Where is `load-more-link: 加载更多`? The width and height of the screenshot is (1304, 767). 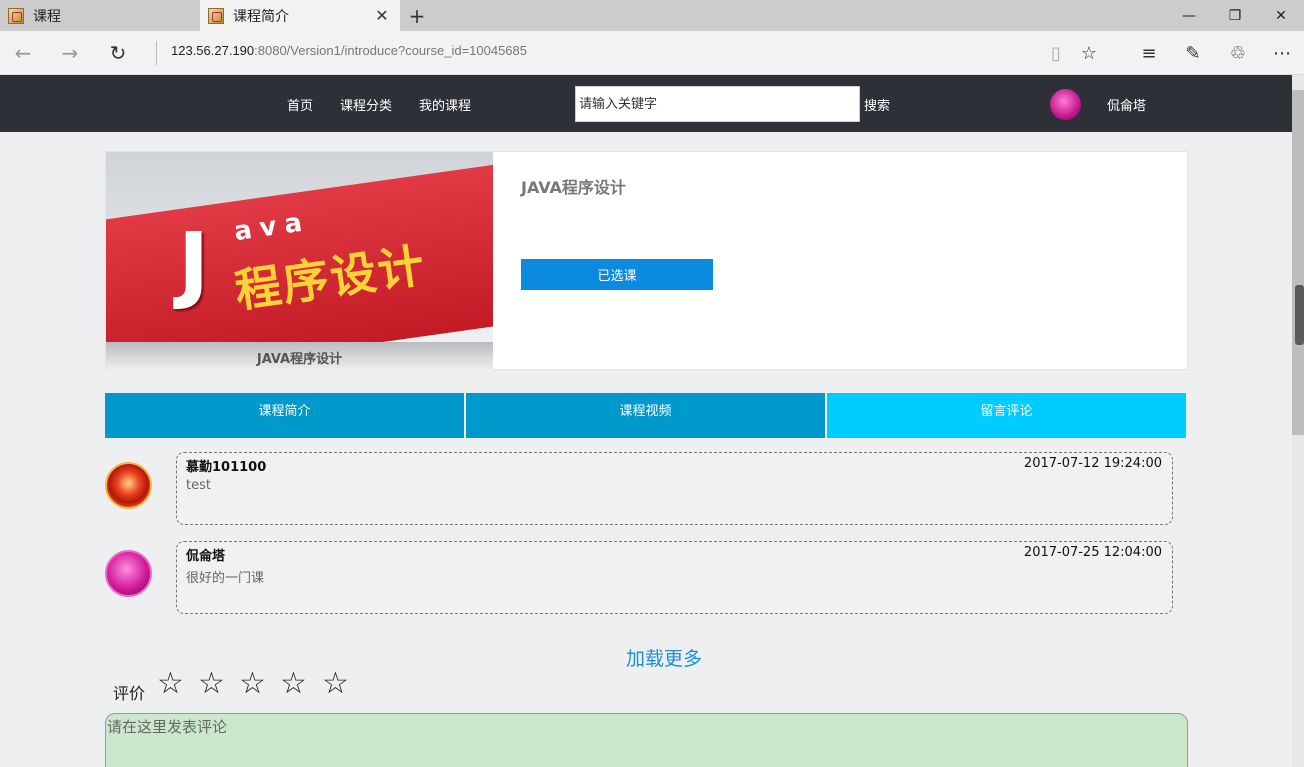
load-more-link: 加载更多 is located at coordinates (664, 657).